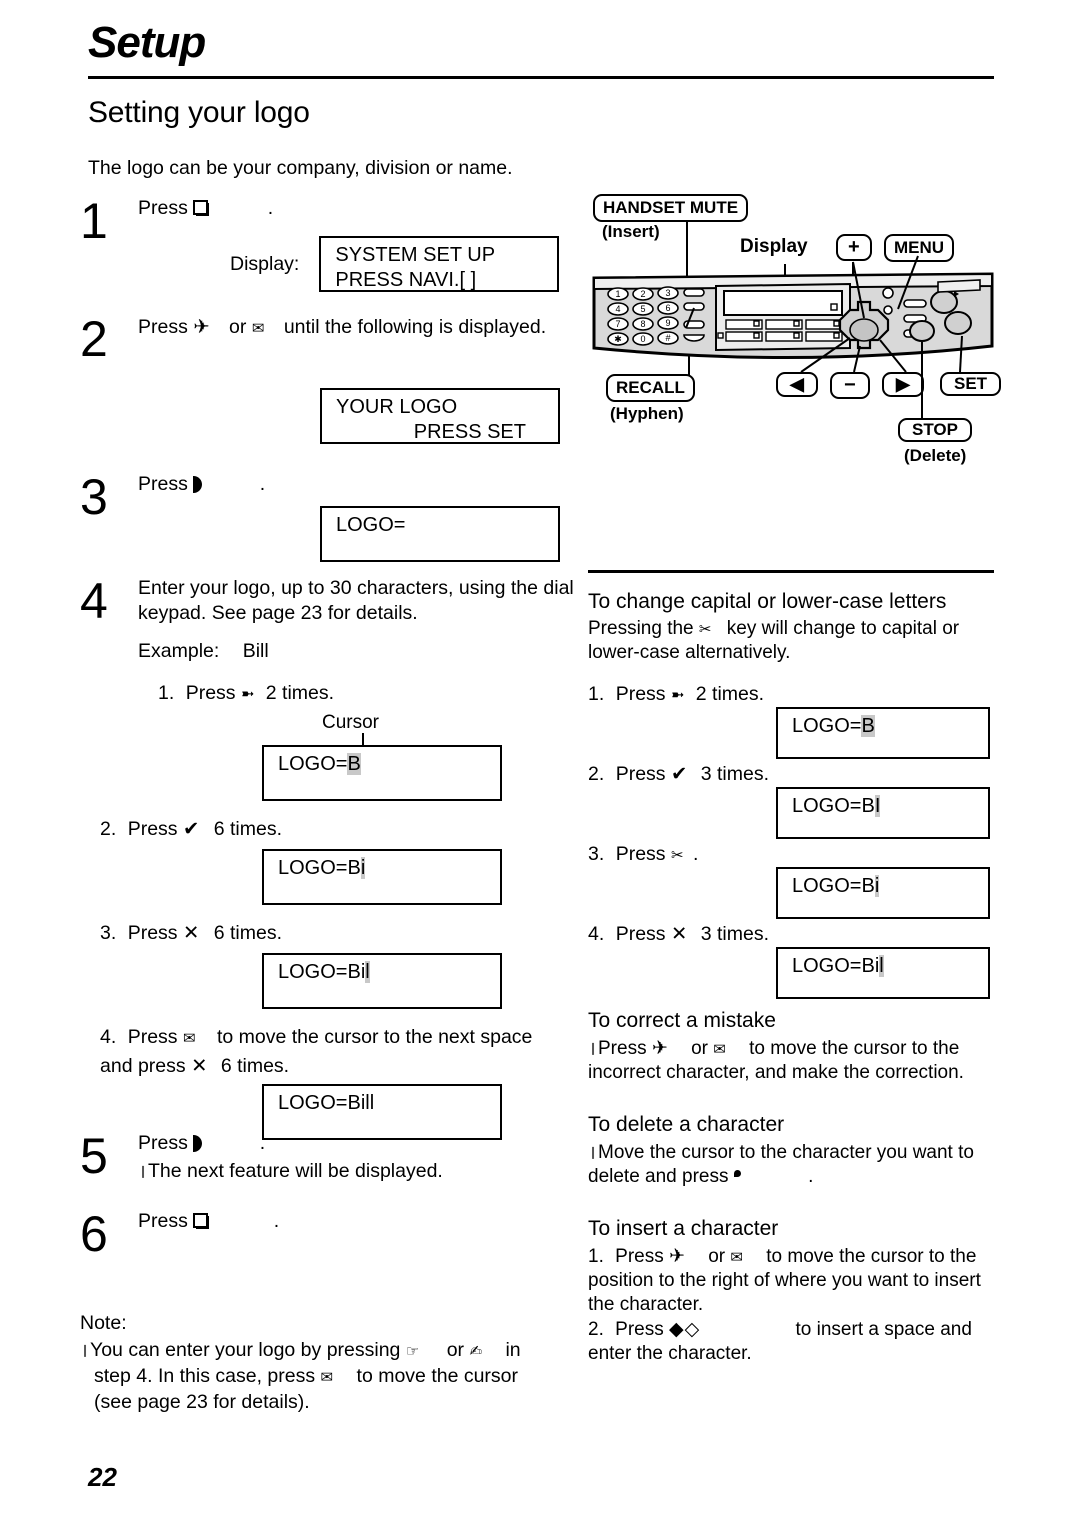  Describe the element at coordinates (639, 1329) in the screenshot. I see `s2-a: Press` at that location.